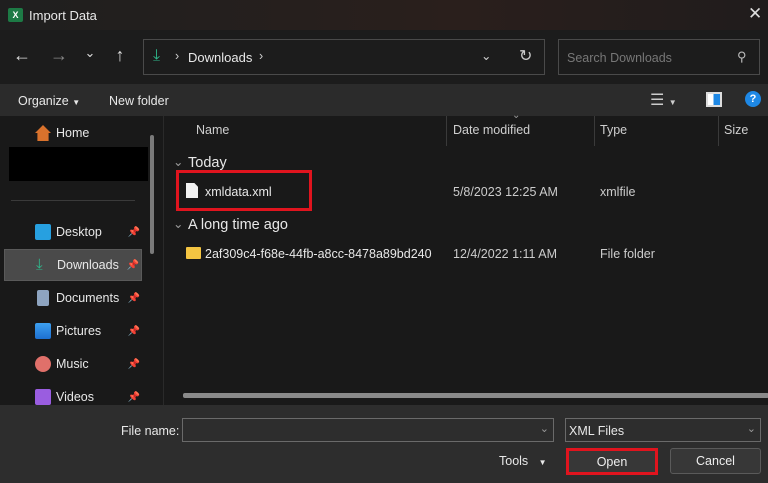 Image resolution: width=768 pixels, height=483 pixels. Describe the element at coordinates (384, 15) in the screenshot. I see `title-bar: X Import Data ✕` at that location.